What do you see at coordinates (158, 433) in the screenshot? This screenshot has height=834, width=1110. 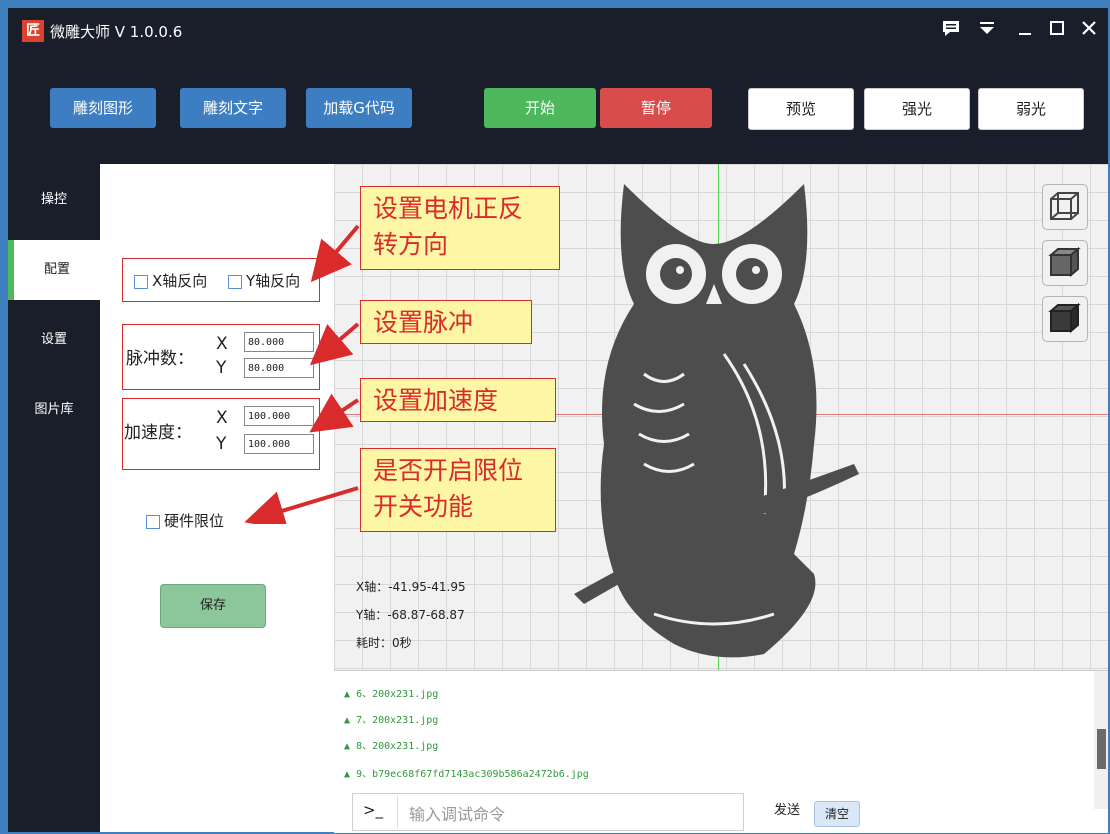 I see `accel-label: 加速度：` at bounding box center [158, 433].